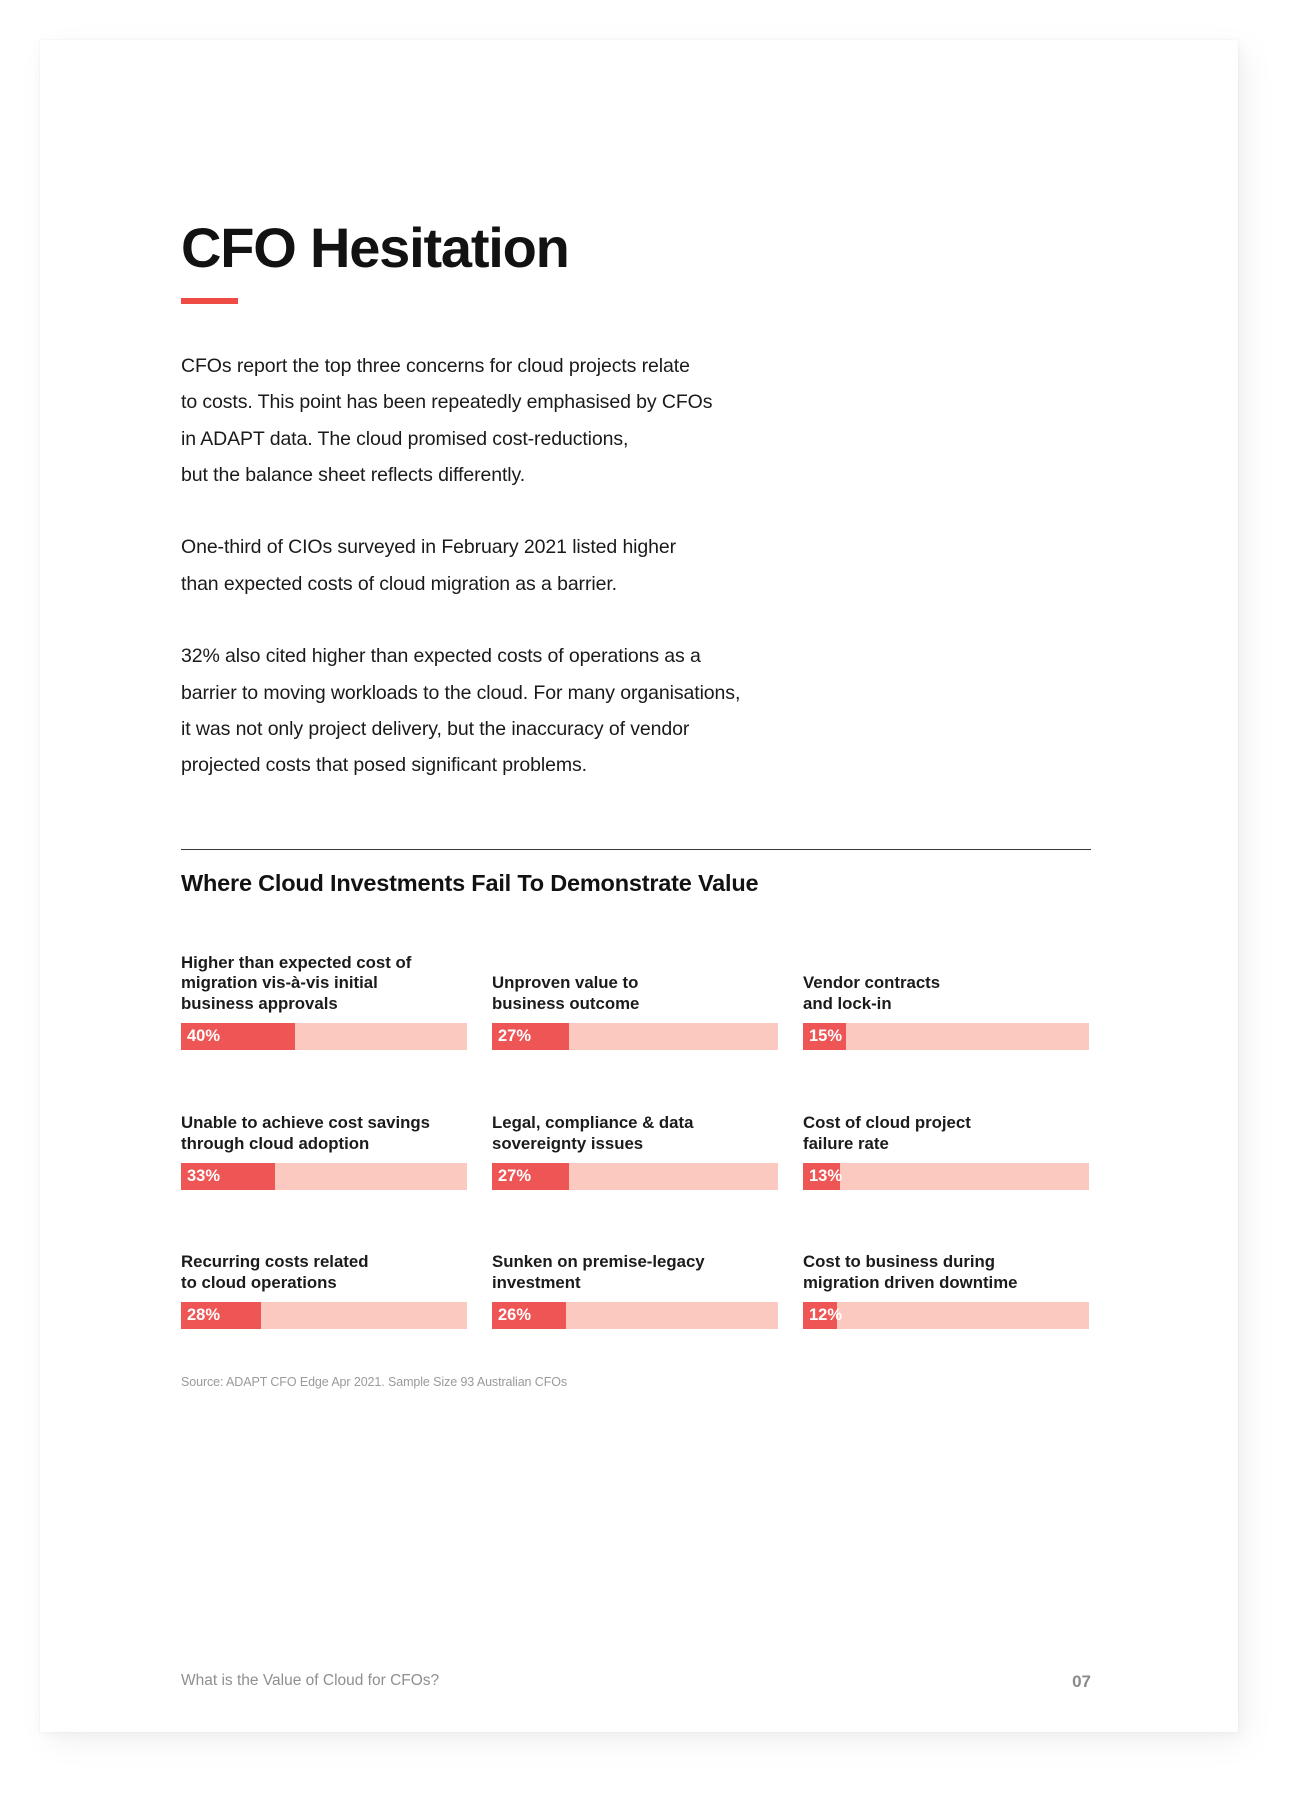  I want to click on category-label-box: Unproven value to business outcome, so click(635, 977).